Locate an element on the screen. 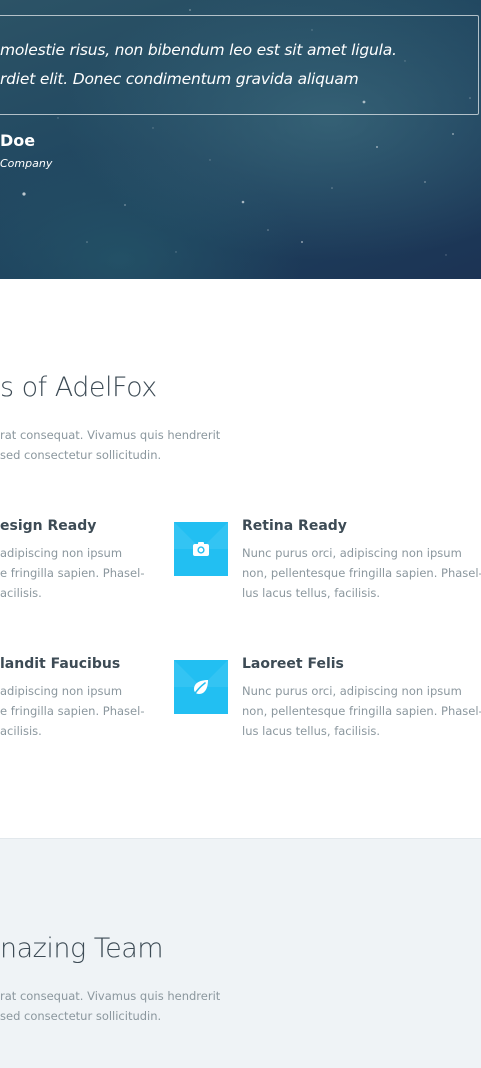 Image resolution: width=481 pixels, height=1068 pixels. feature-title: landit Faucibus is located at coordinates (60, 664).